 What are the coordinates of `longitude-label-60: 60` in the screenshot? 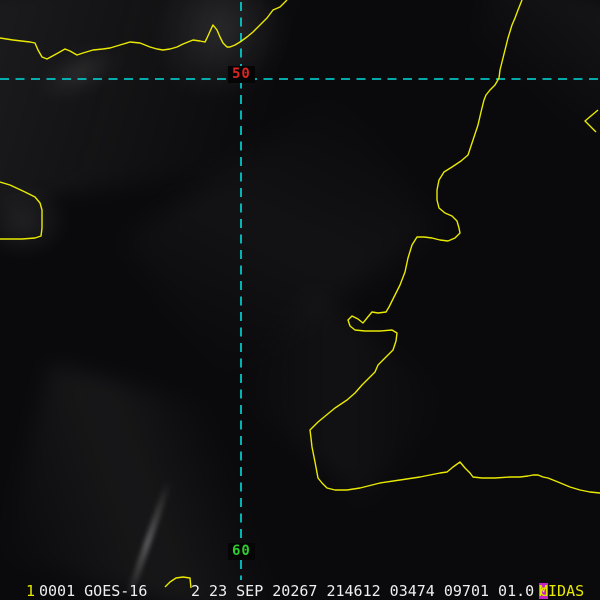 It's located at (241, 551).